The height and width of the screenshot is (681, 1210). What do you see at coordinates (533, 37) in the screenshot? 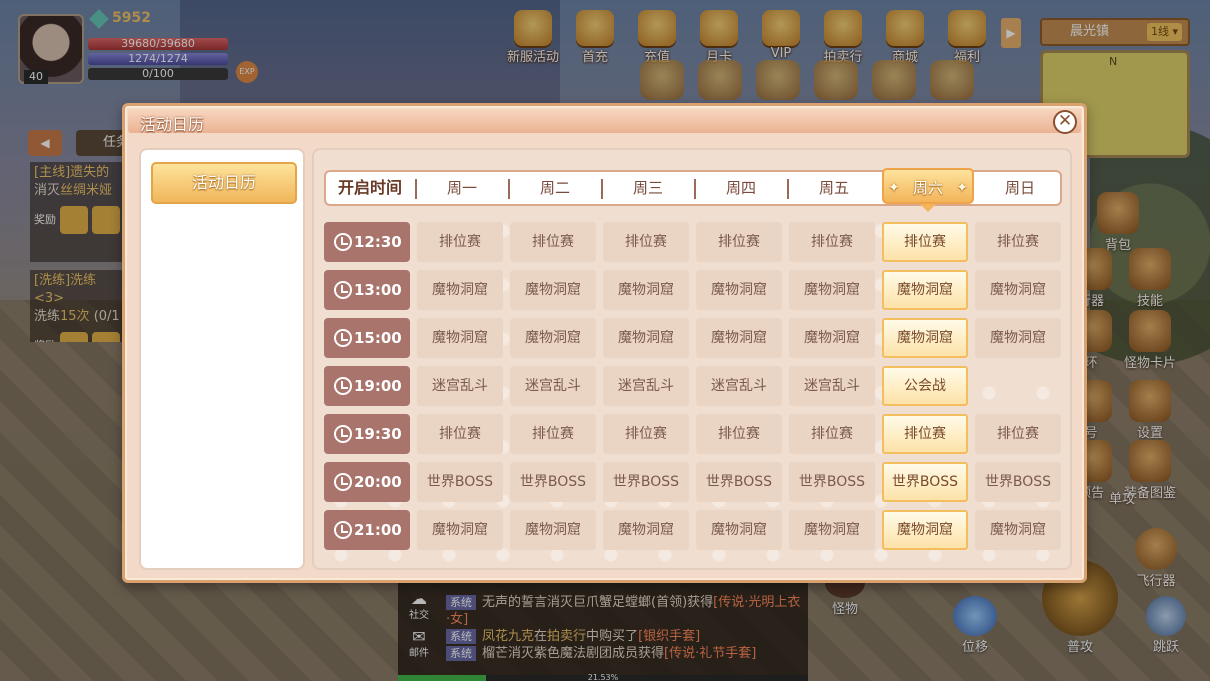
I see `menu-new-server-event: 新服活动` at bounding box center [533, 37].